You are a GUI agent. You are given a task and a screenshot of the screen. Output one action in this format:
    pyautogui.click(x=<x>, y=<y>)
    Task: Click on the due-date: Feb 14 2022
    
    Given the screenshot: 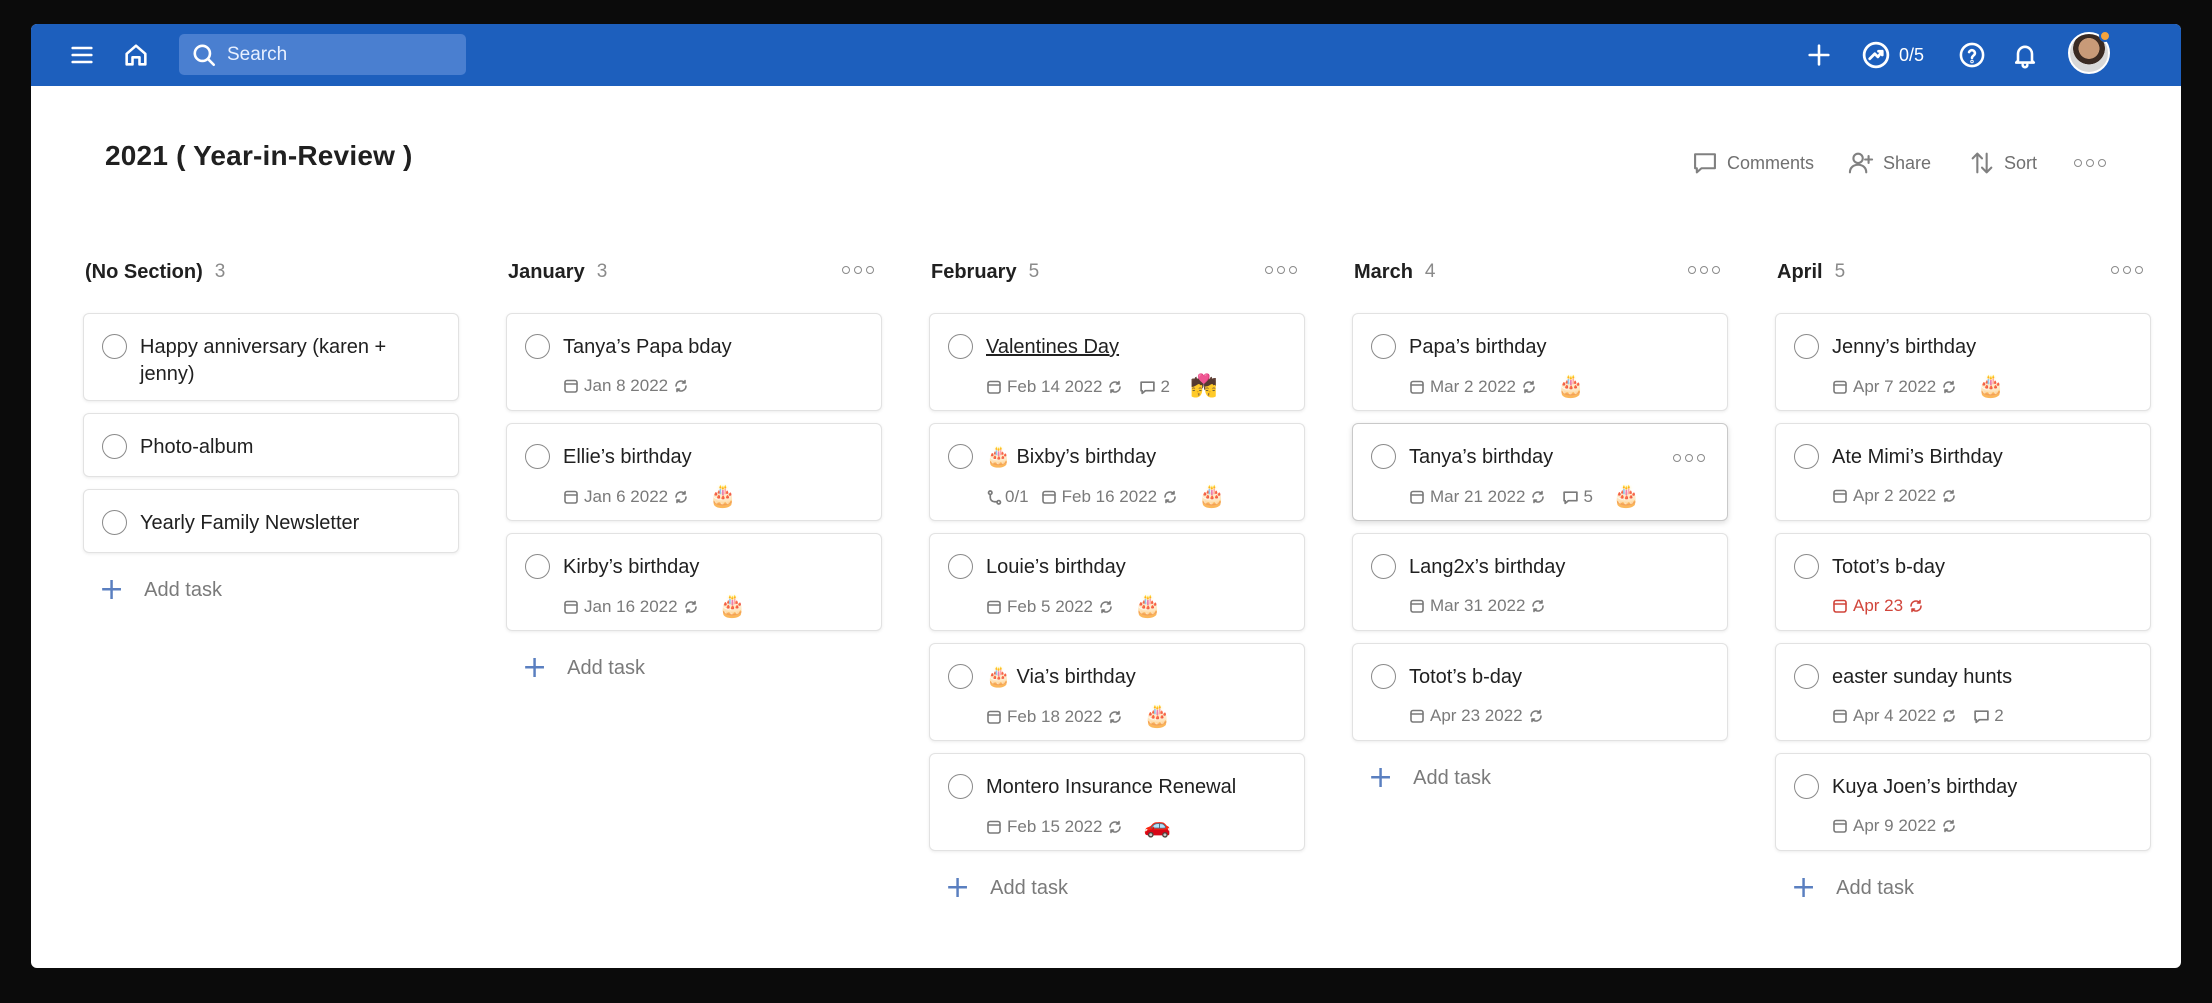 What is the action you would take?
    pyautogui.click(x=1054, y=387)
    